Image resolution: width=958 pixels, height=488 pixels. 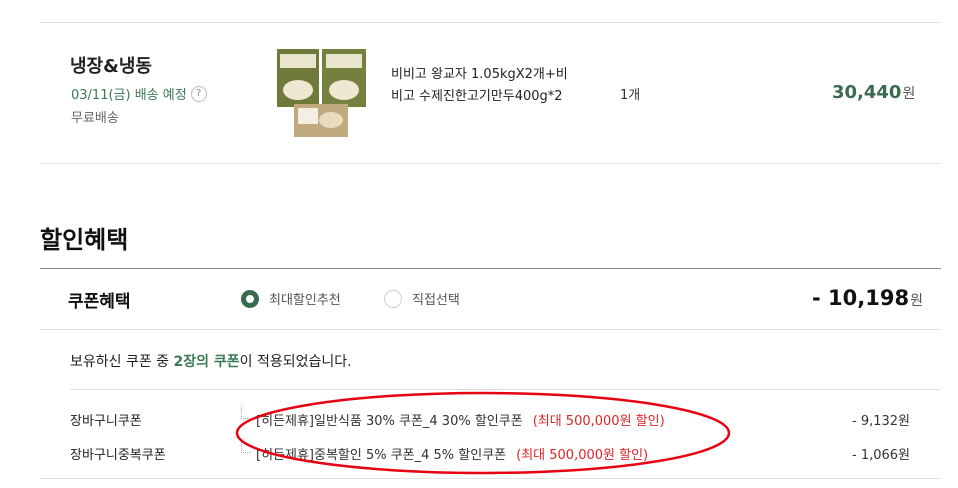 I want to click on coupon-type: 장바구니중복쿠폰, so click(x=118, y=455).